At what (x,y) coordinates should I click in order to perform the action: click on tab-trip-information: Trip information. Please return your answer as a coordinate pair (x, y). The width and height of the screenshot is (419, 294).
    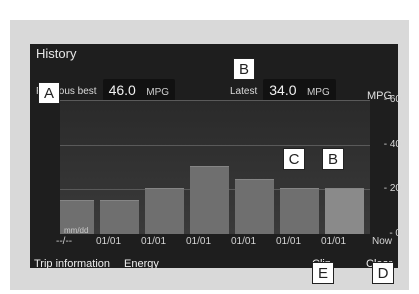
    Looking at the image, I should click on (72, 263).